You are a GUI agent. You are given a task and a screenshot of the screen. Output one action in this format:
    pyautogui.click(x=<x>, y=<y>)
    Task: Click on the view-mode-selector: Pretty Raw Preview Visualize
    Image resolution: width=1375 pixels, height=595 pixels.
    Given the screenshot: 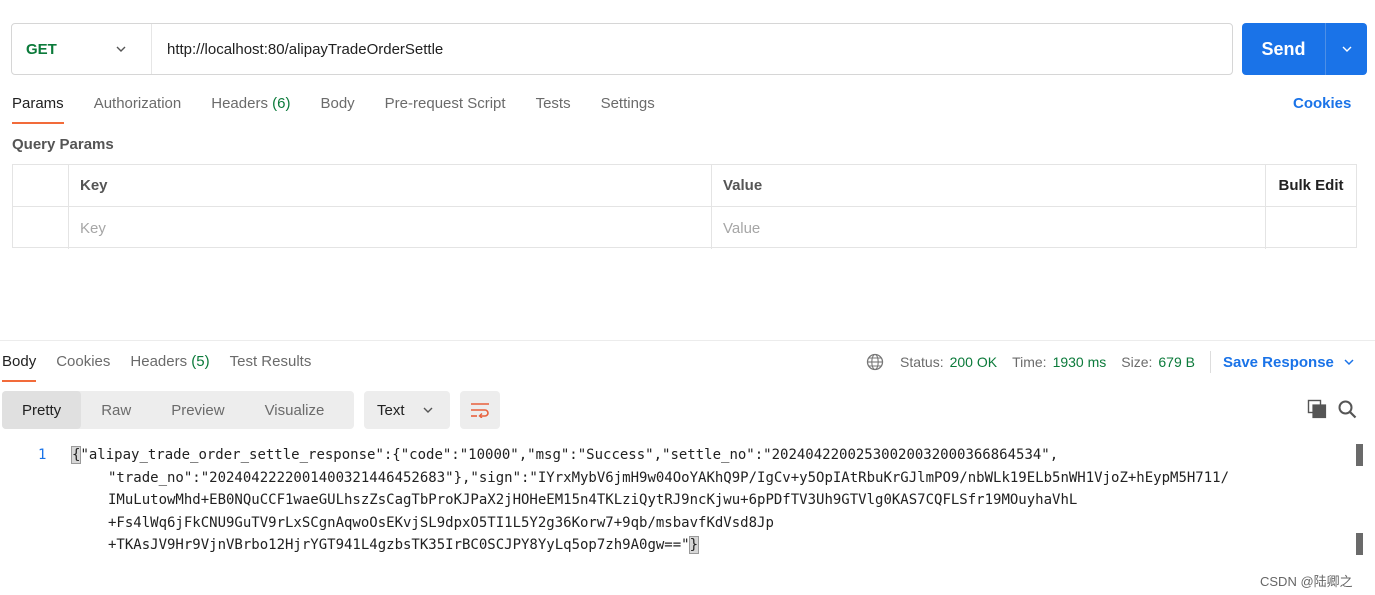 What is the action you would take?
    pyautogui.click(x=178, y=410)
    